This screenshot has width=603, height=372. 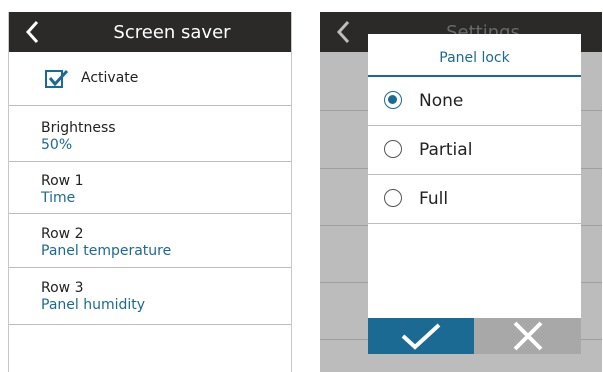 I want to click on page-title: Screen saver, so click(x=172, y=32).